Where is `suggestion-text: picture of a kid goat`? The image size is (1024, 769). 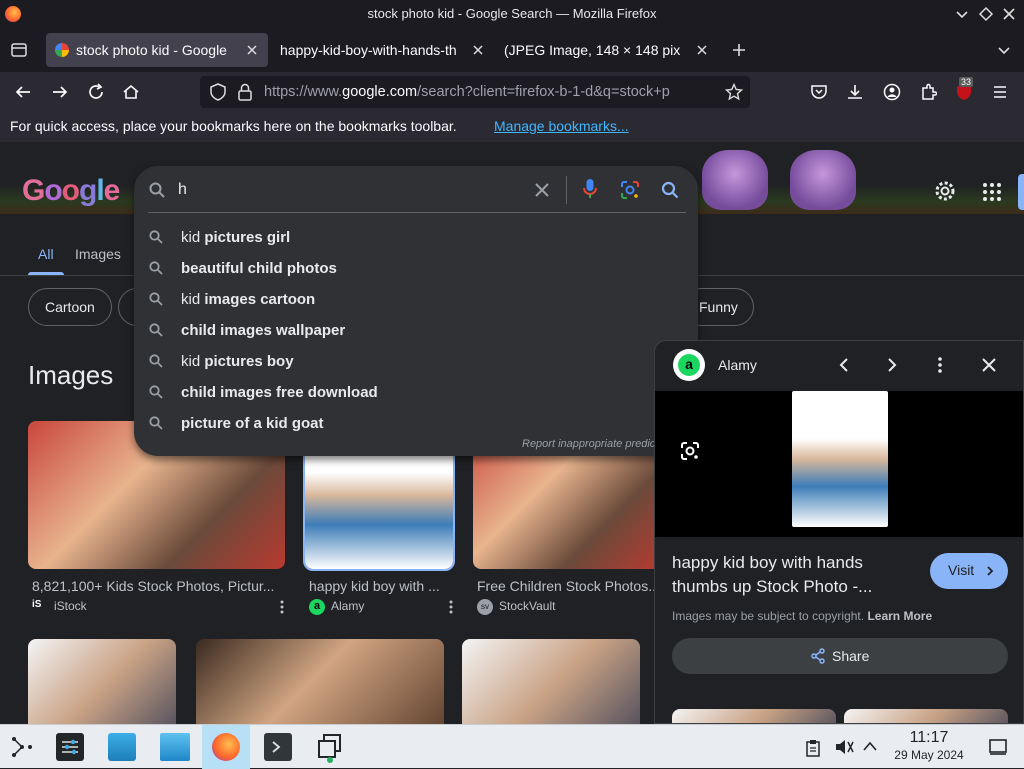 suggestion-text: picture of a kid goat is located at coordinates (252, 423).